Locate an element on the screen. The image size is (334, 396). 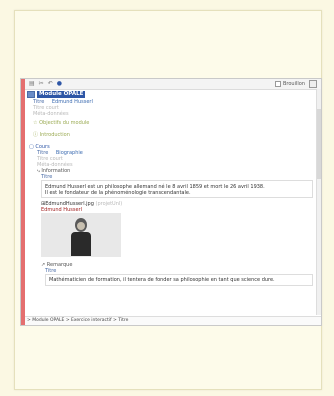
help-icon: ● is located at coordinates (59, 84).